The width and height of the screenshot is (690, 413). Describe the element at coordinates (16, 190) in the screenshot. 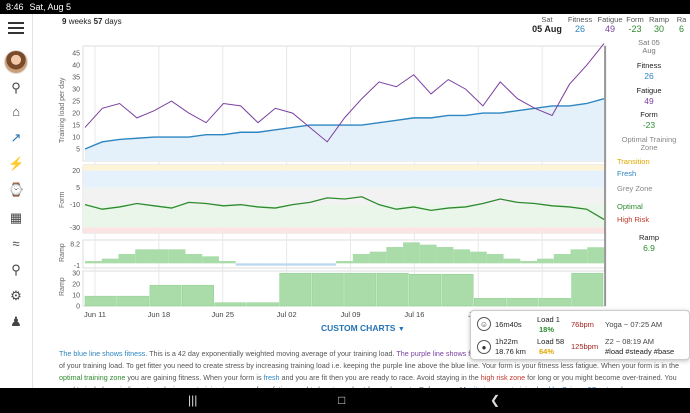

I see `watch-icon: ⌚` at that location.